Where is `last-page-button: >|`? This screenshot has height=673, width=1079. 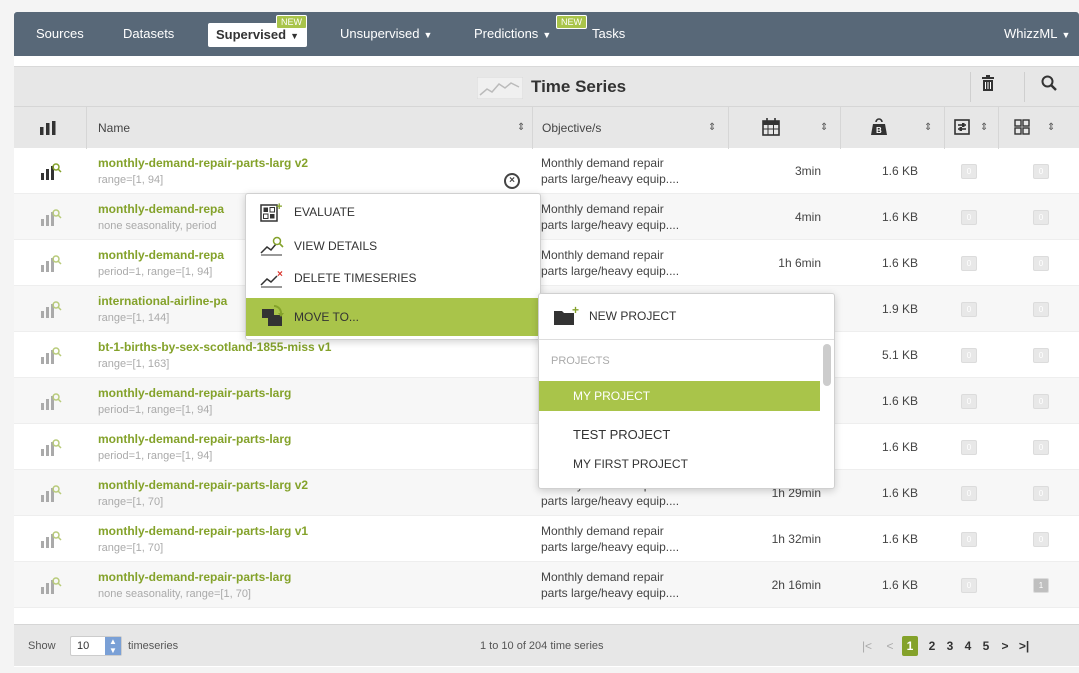
last-page-button: >| is located at coordinates (1024, 646).